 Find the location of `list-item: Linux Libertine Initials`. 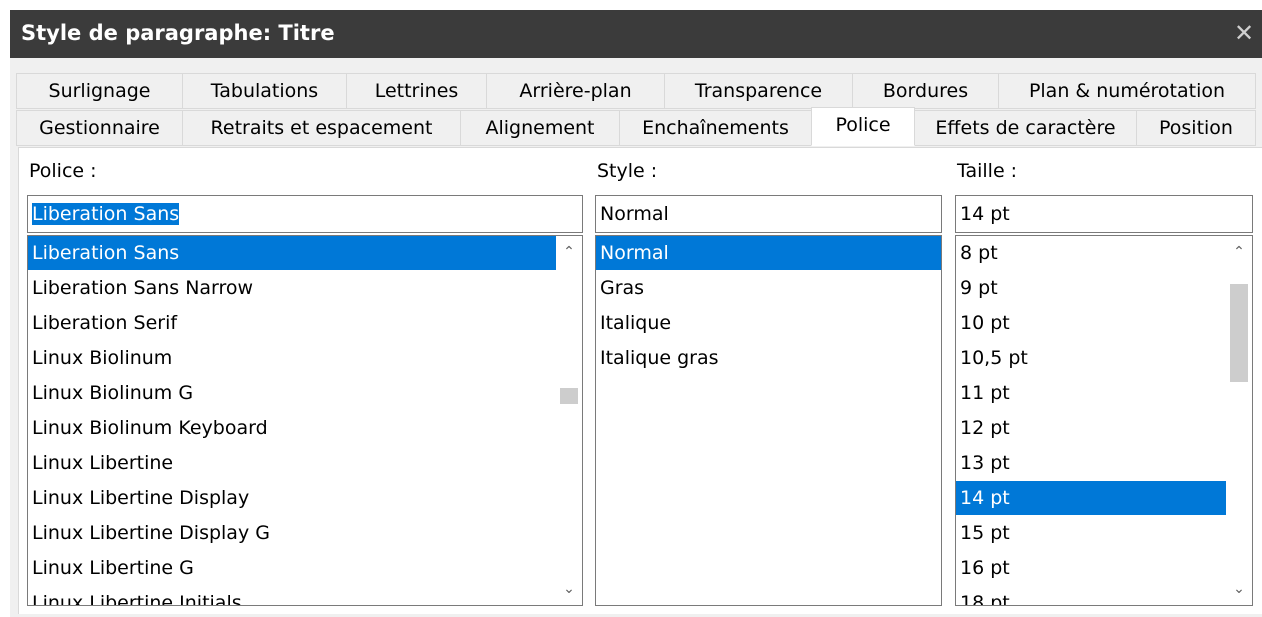

list-item: Linux Libertine Initials is located at coordinates (135, 595).